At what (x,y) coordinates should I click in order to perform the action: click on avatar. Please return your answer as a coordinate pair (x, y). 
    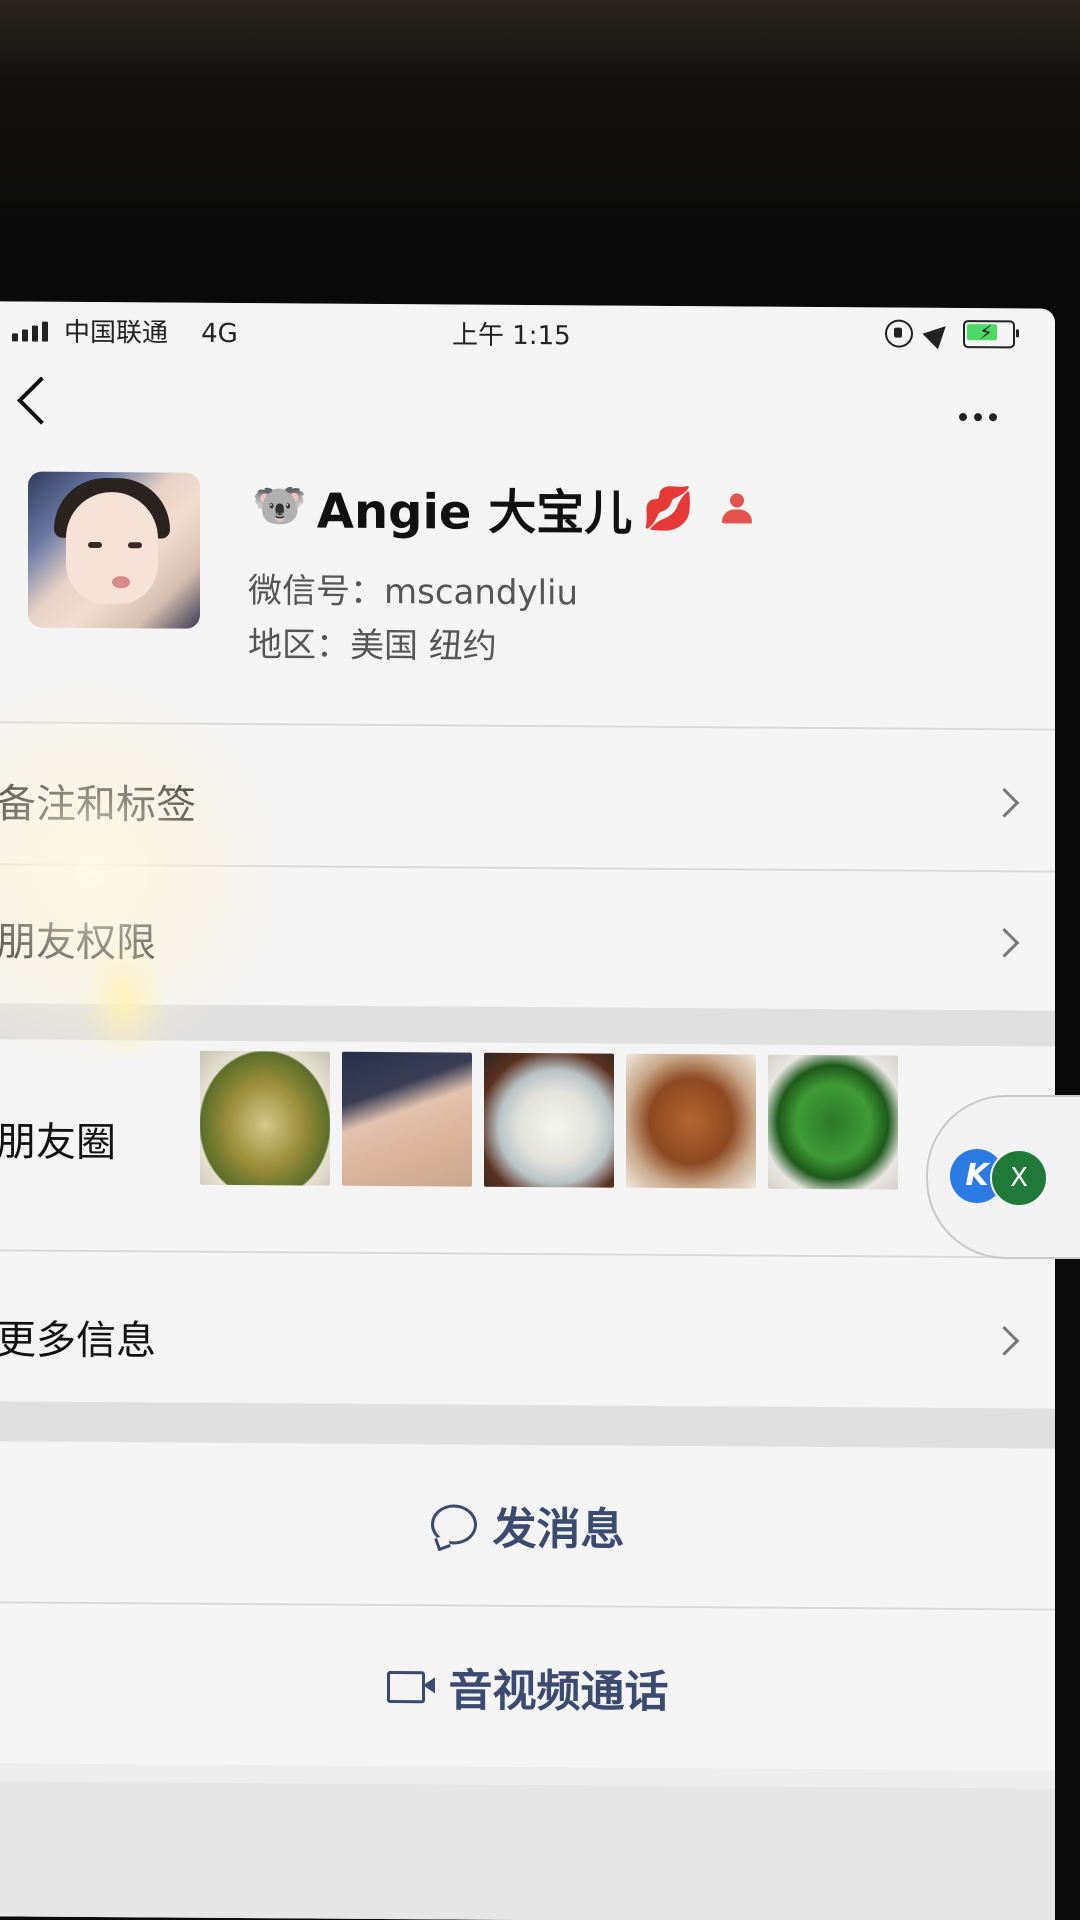
    Looking at the image, I should click on (114, 550).